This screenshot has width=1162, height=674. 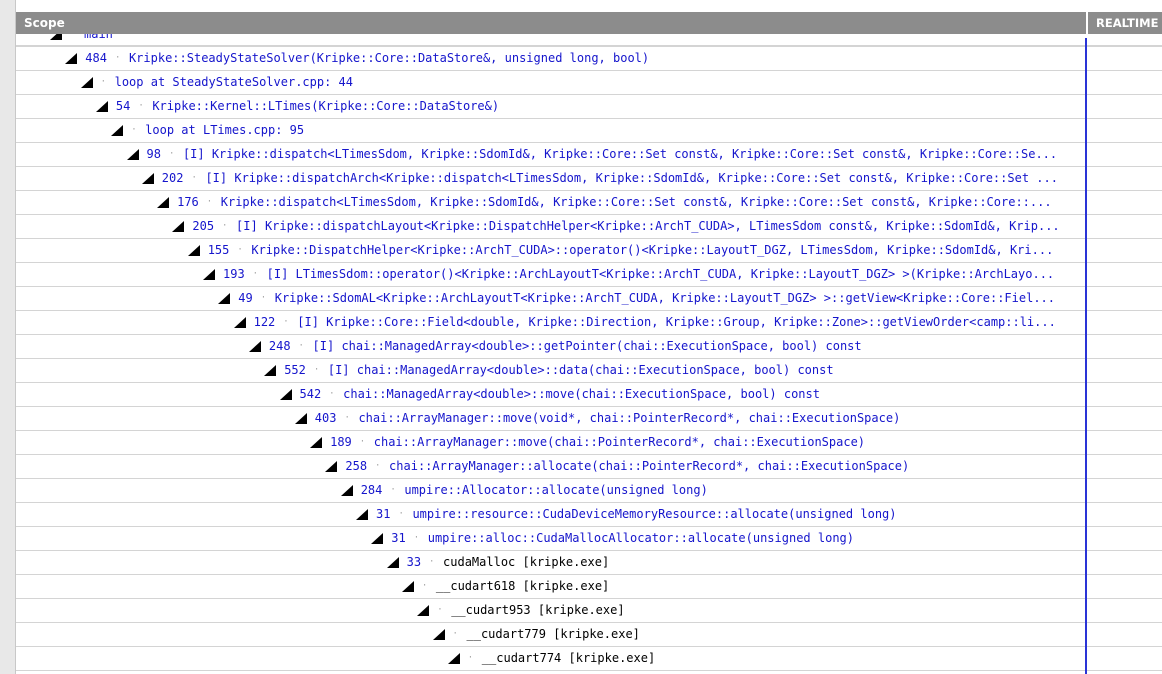 I want to click on tree-row: 33 · cudaMalloc [kripke.exe], so click(x=589, y=563).